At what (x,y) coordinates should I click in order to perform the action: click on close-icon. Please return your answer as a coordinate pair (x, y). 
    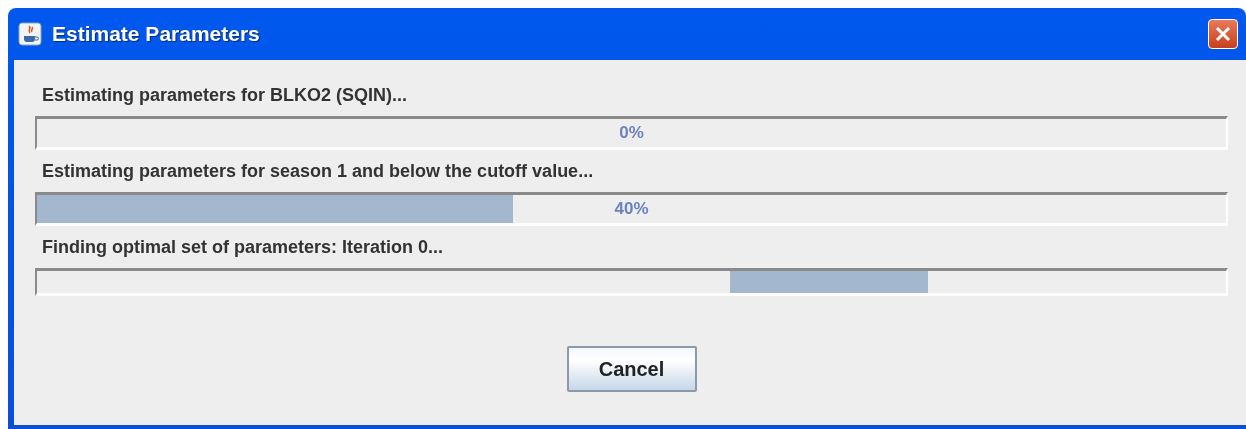
    Looking at the image, I should click on (1223, 34).